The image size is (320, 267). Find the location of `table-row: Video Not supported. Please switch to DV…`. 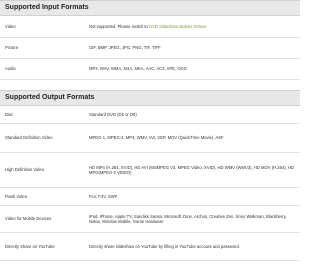

table-row: Video Not supported. Please switch to DV… is located at coordinates (150, 27).